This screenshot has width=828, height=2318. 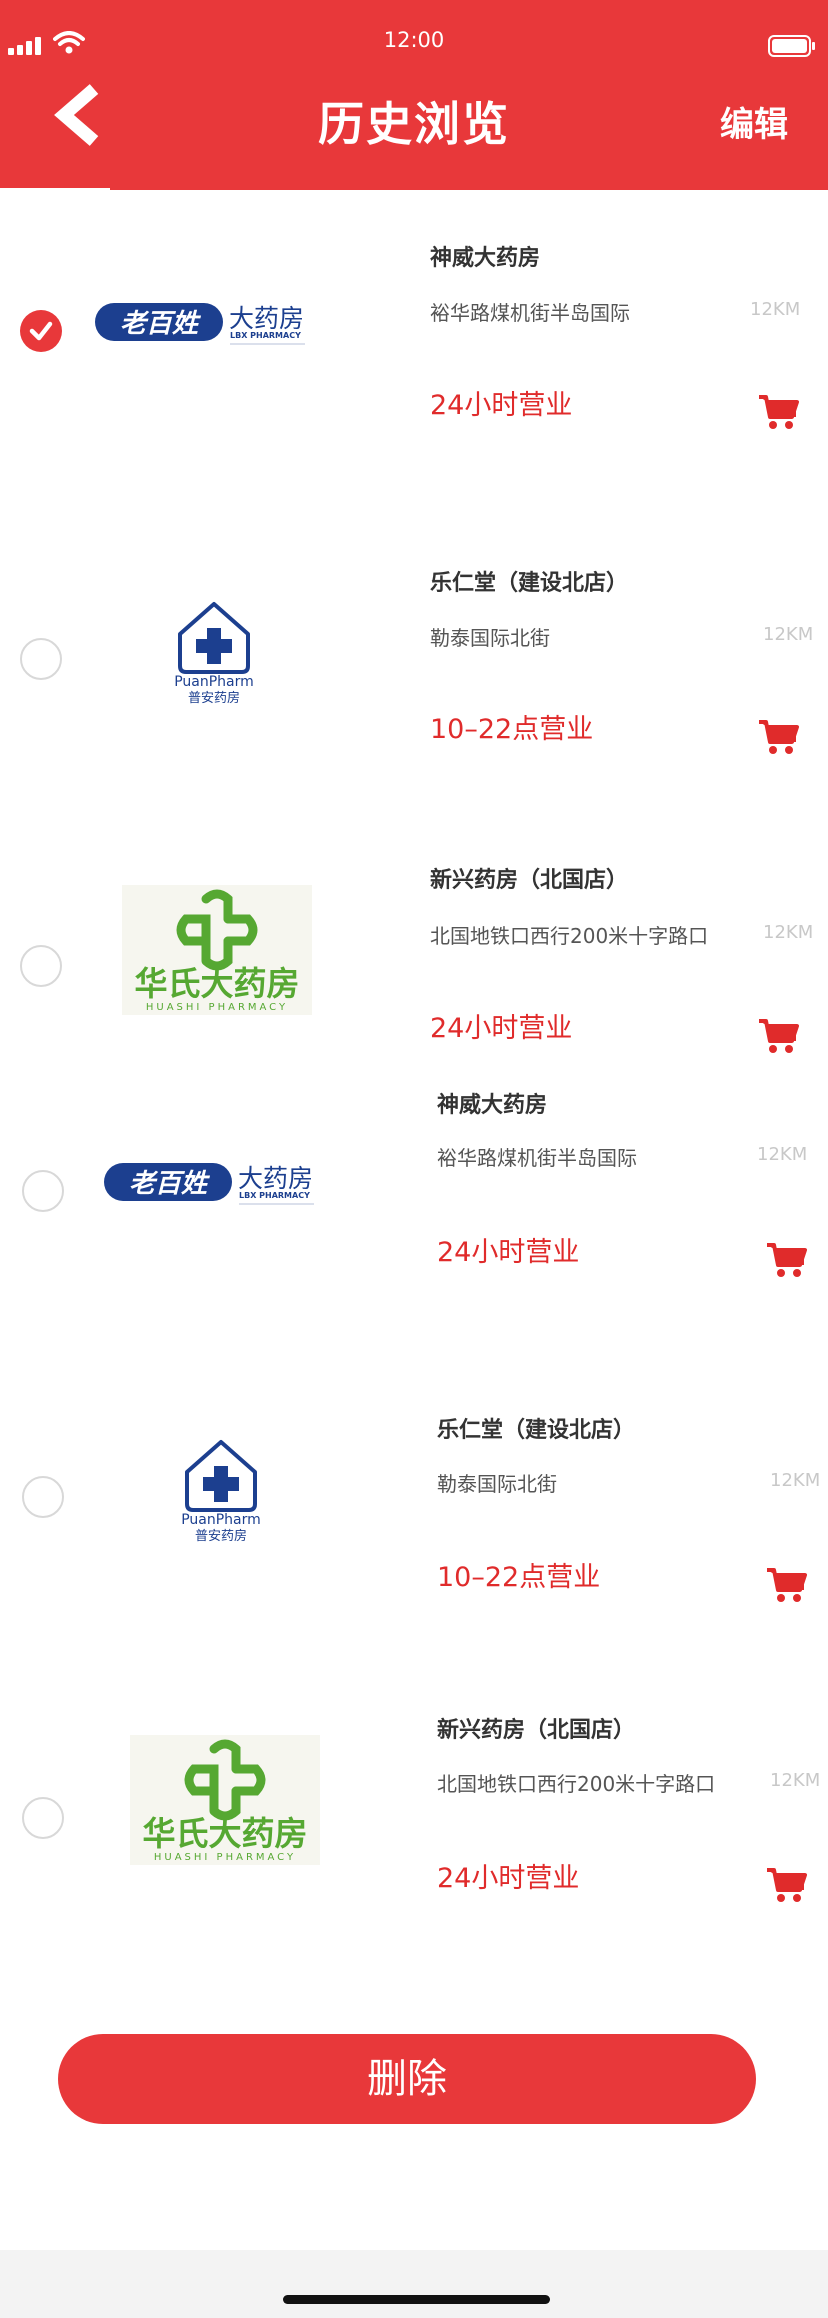 I want to click on checkbox-checked, so click(x=41, y=331).